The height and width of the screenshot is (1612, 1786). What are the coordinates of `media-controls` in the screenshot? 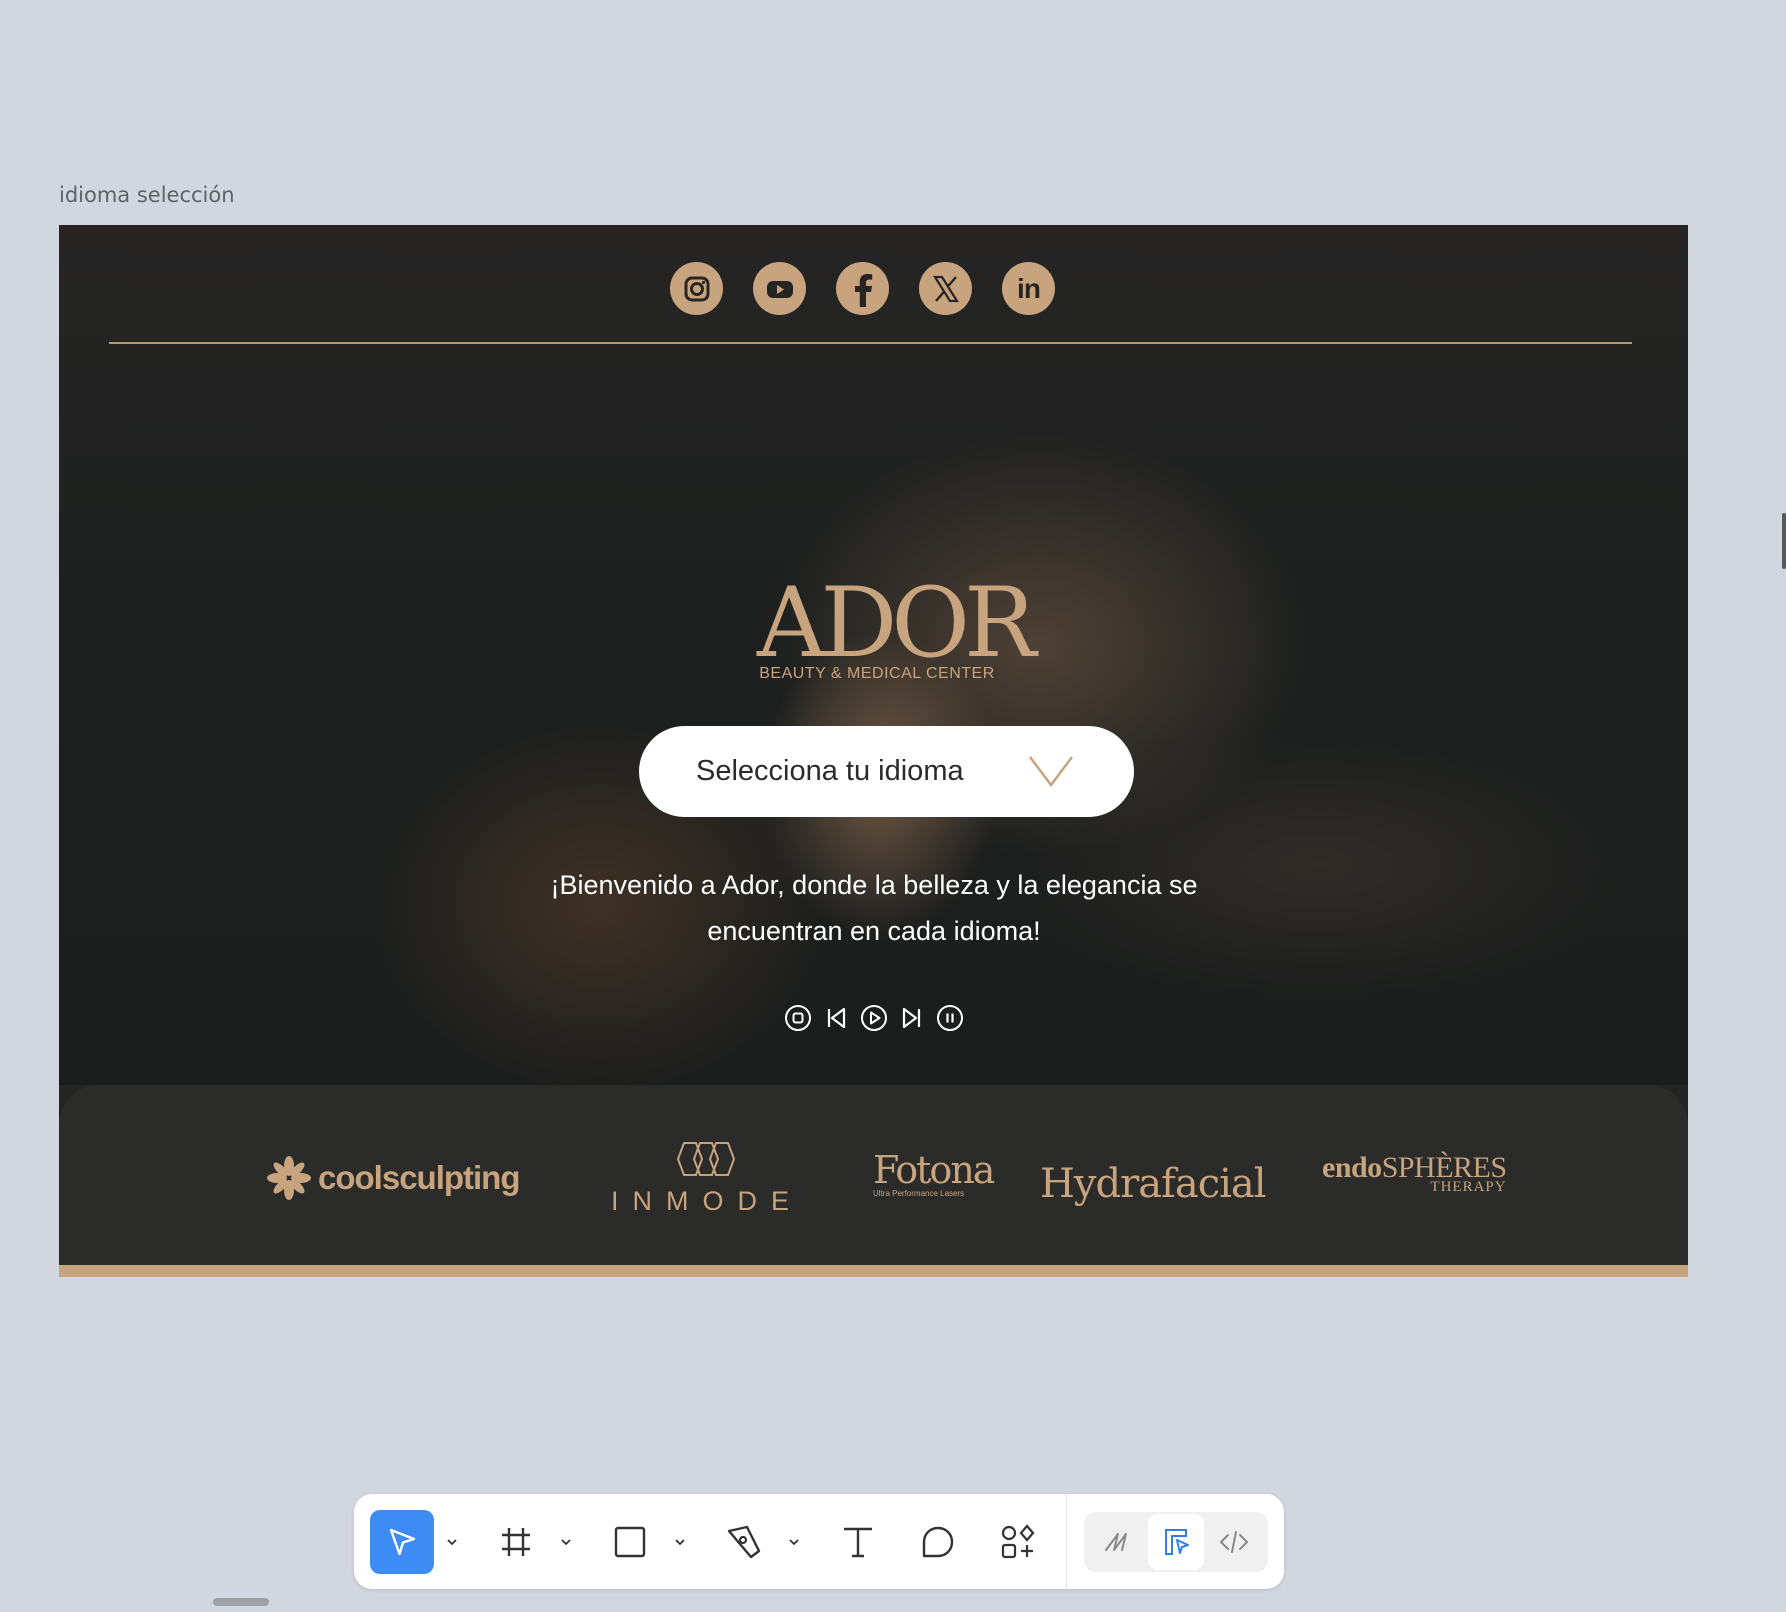 It's located at (873, 1018).